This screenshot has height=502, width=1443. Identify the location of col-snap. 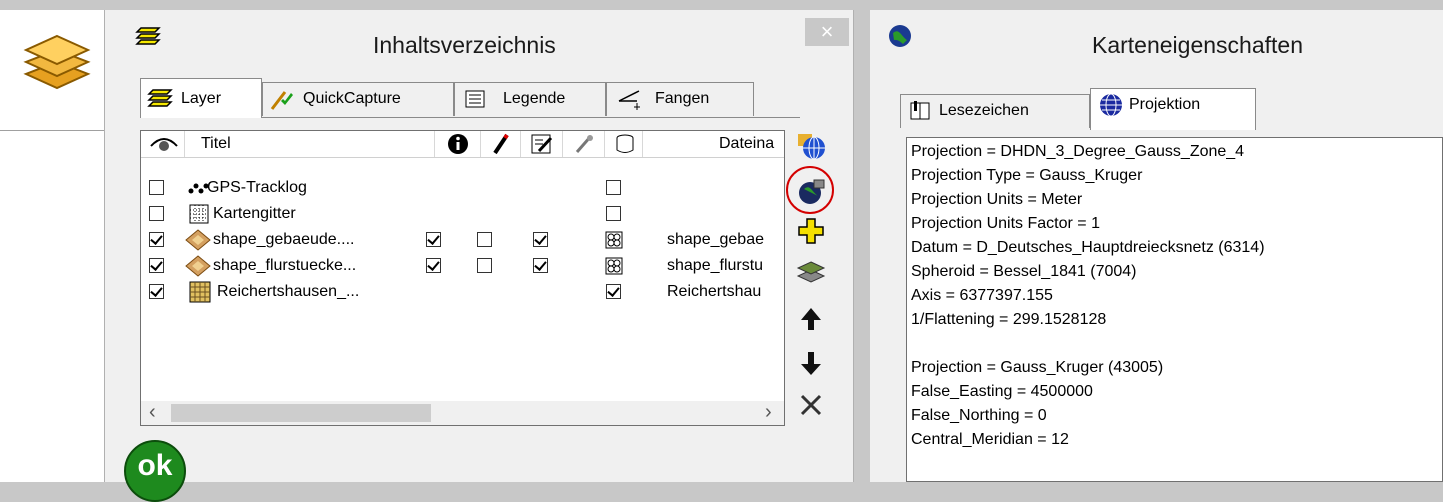
(584, 144).